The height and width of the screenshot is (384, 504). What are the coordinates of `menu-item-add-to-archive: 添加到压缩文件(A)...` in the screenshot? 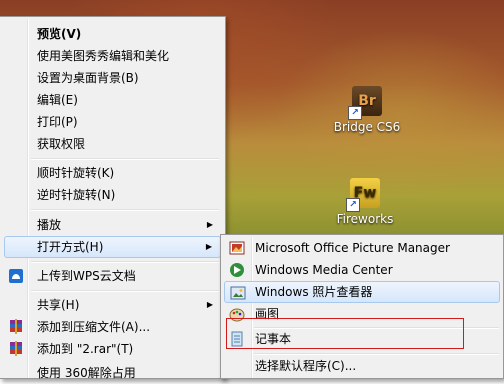 It's located at (112, 327).